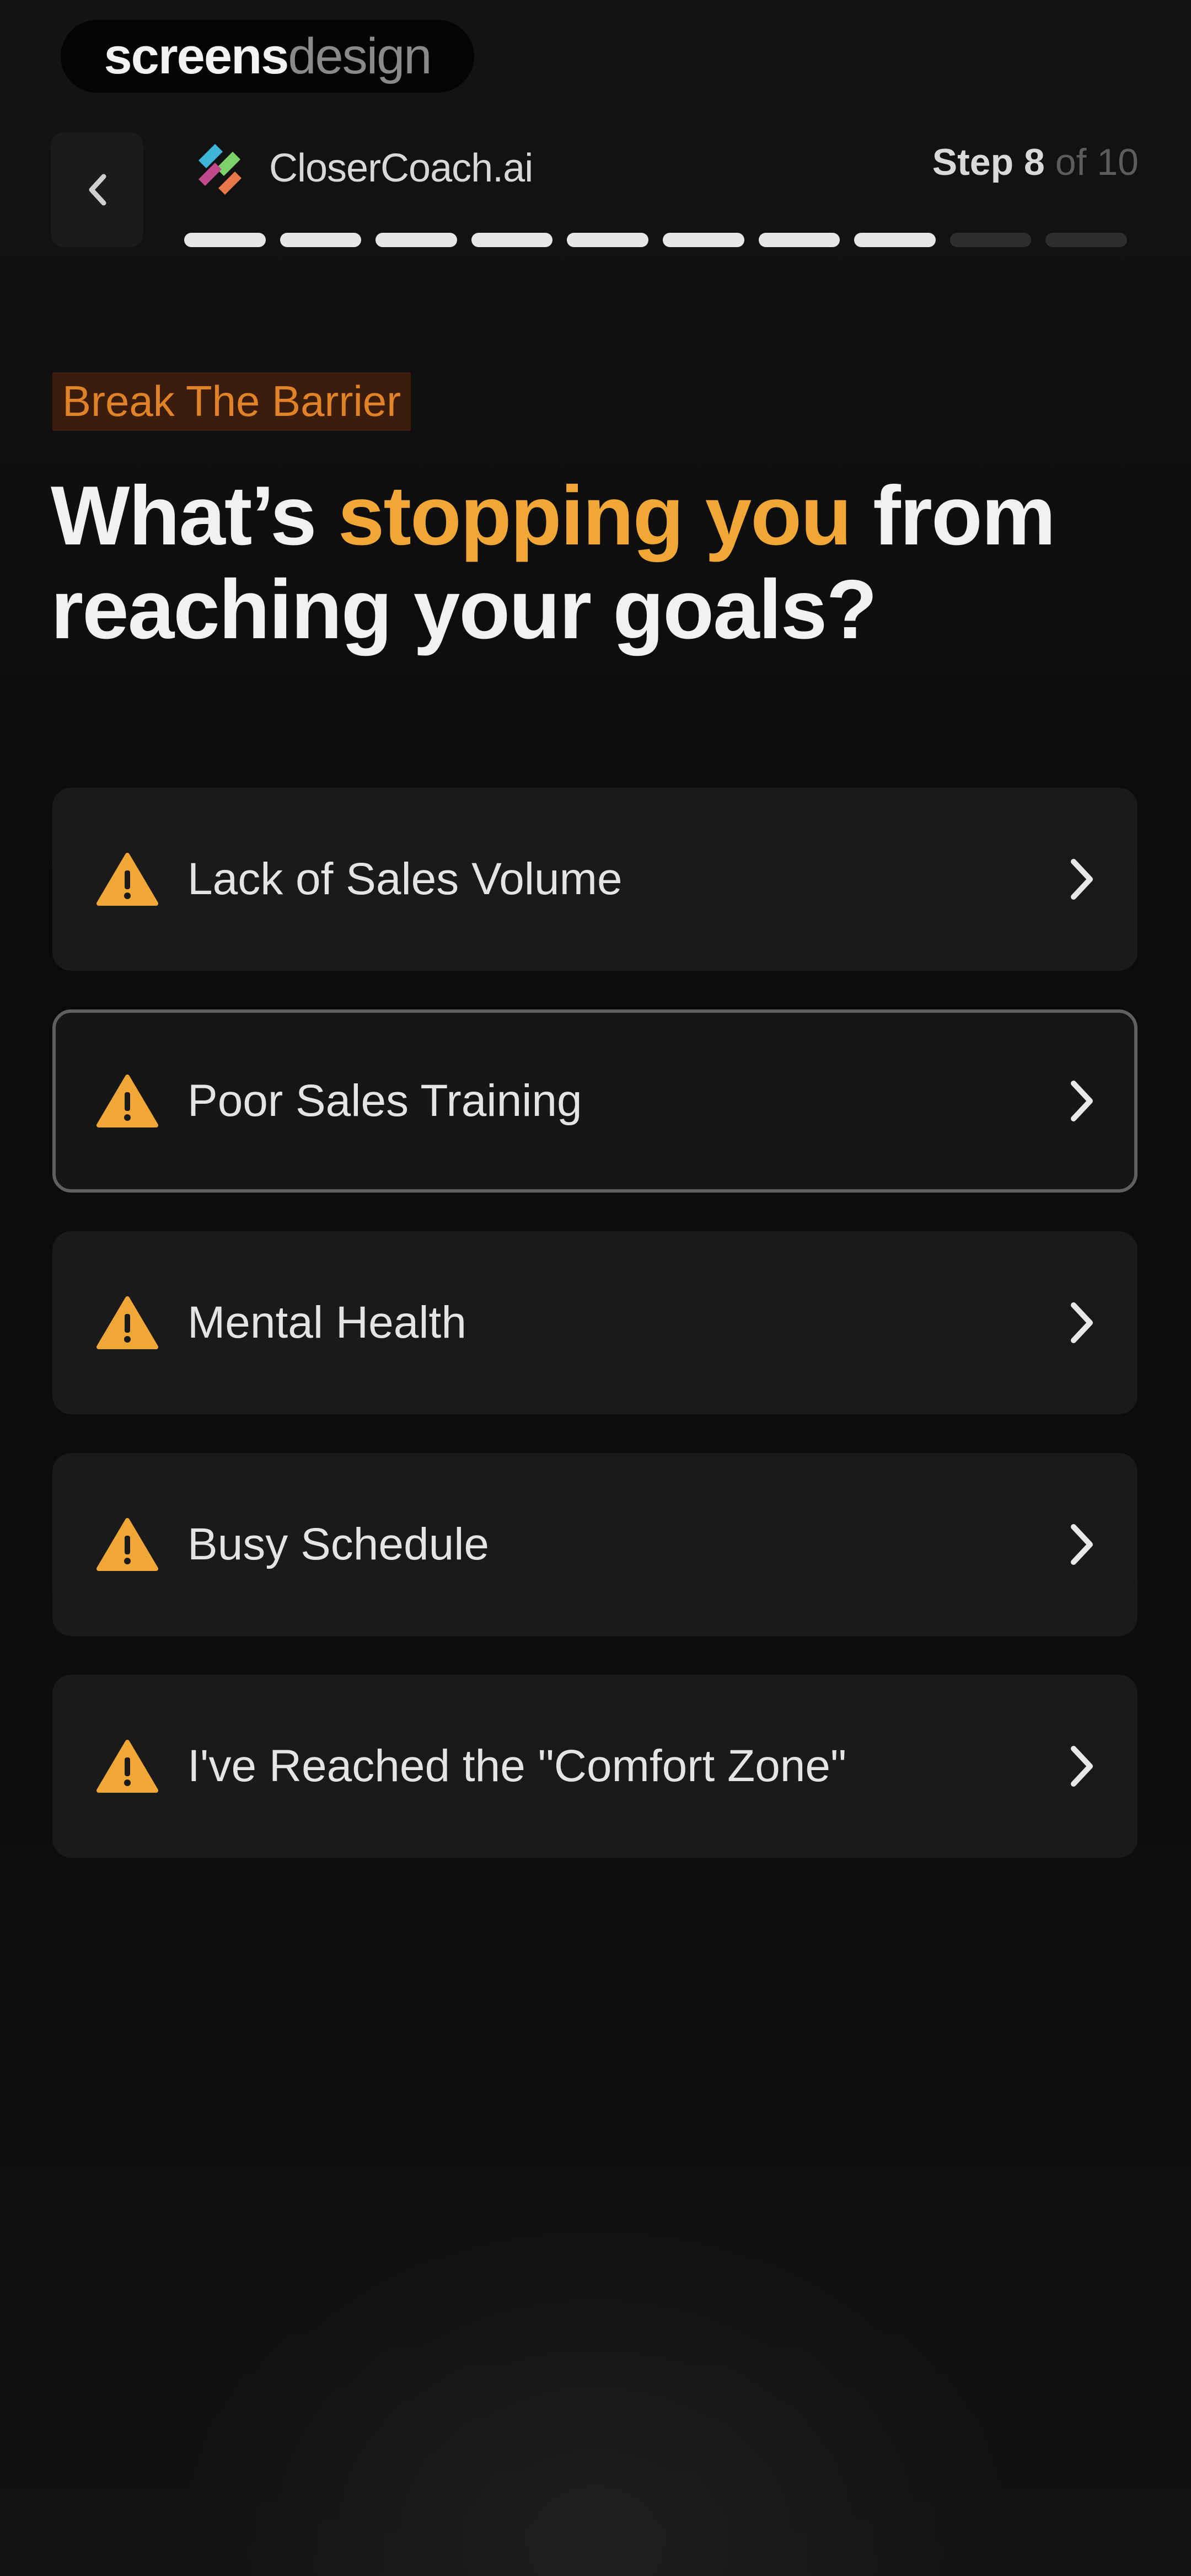 The height and width of the screenshot is (2576, 1191). I want to click on option-card: Busy Schedule, so click(595, 1544).